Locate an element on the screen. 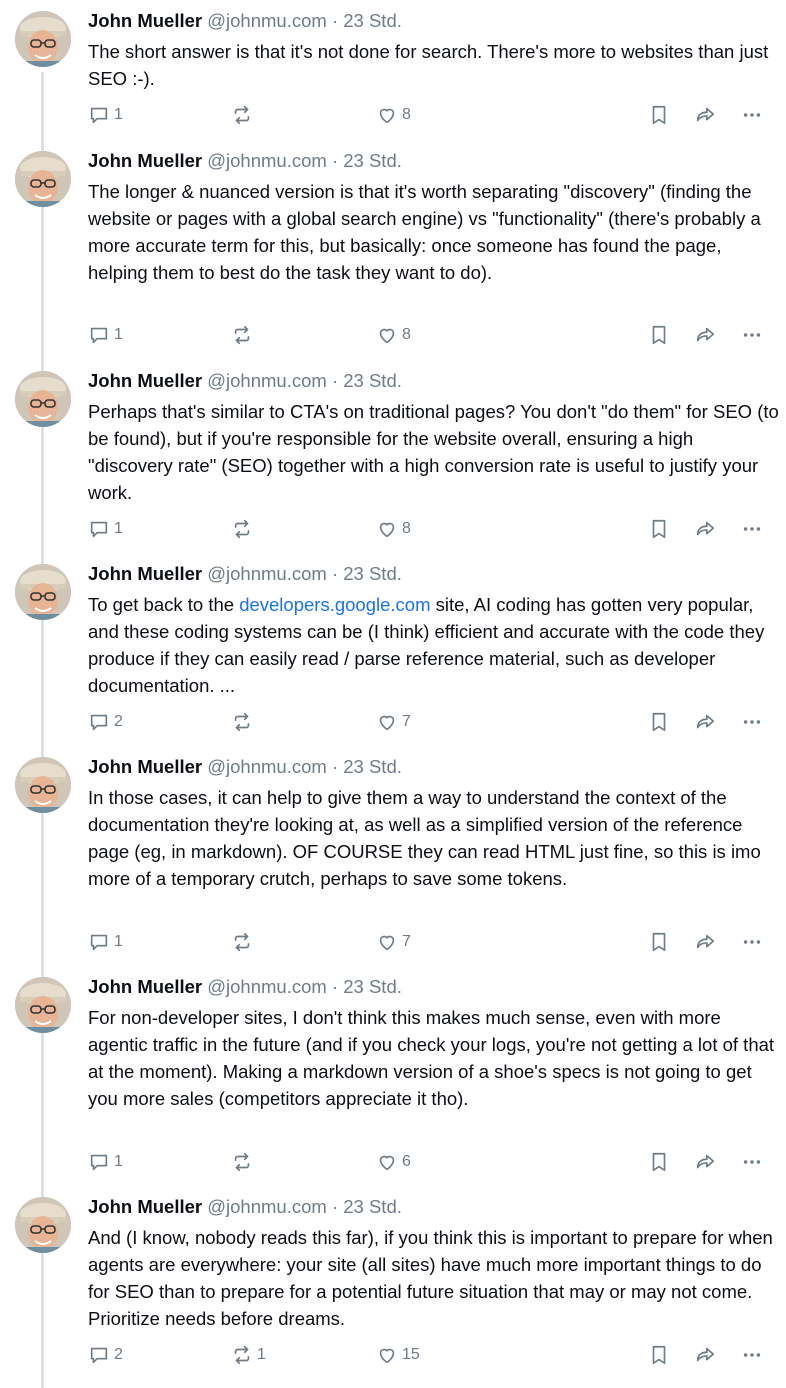  post-link: developers.google.com is located at coordinates (334, 604).